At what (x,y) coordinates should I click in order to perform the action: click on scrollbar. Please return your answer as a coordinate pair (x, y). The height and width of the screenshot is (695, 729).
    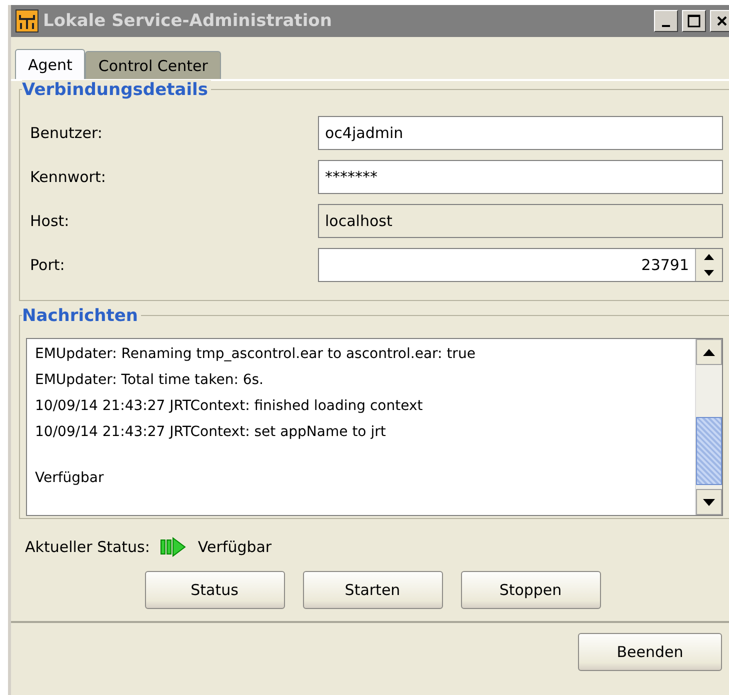
    Looking at the image, I should click on (708, 427).